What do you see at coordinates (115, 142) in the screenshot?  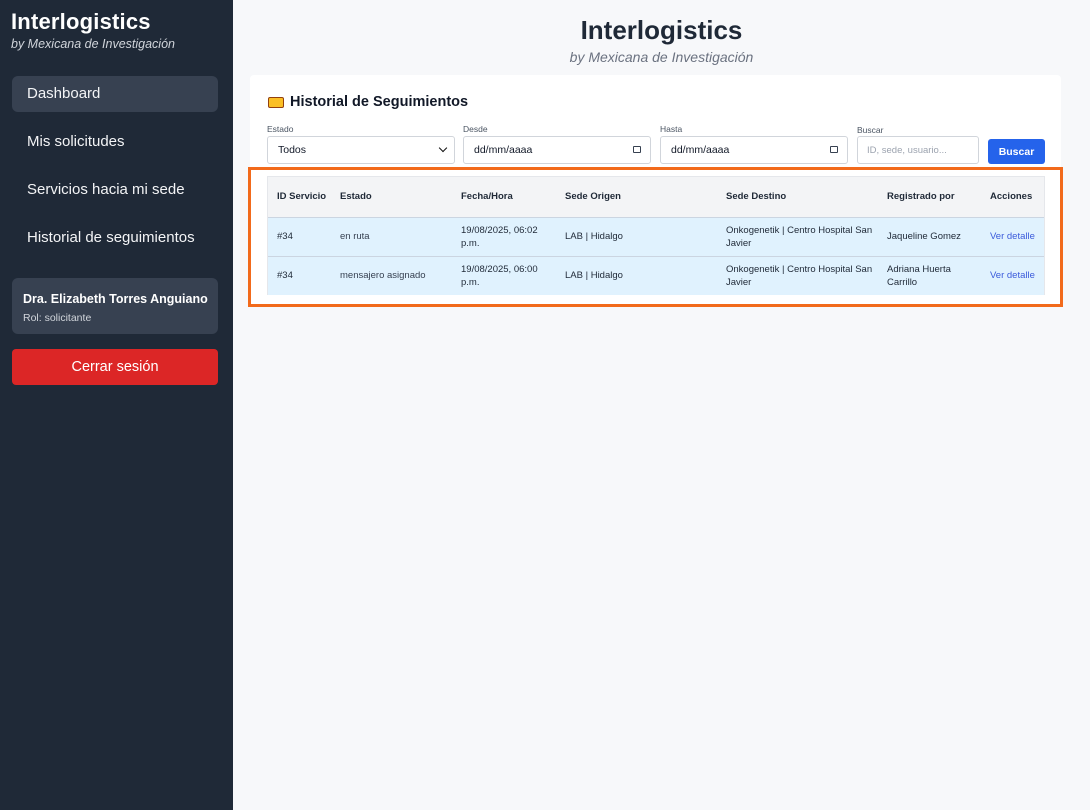 I see `sidebar-item-mis-solicitudes: Mis solicitudes` at bounding box center [115, 142].